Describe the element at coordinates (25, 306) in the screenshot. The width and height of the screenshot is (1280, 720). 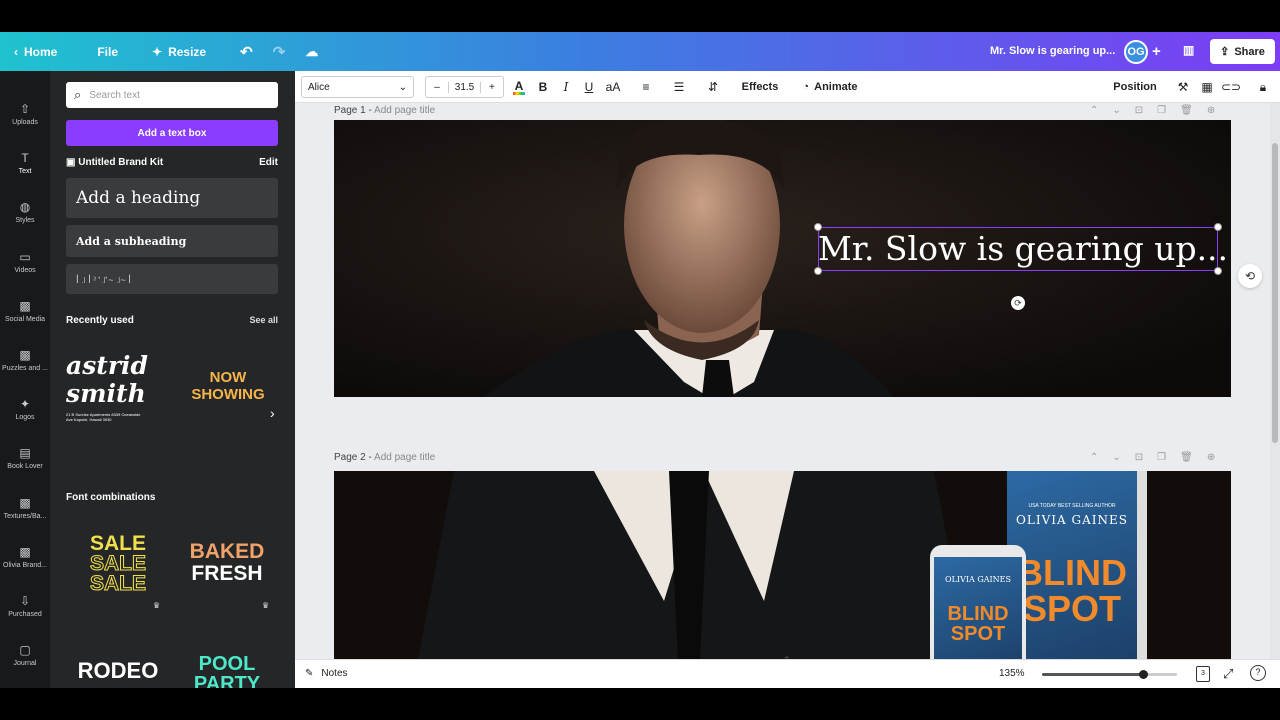
I see `image-thumb-icon: ▩` at that location.